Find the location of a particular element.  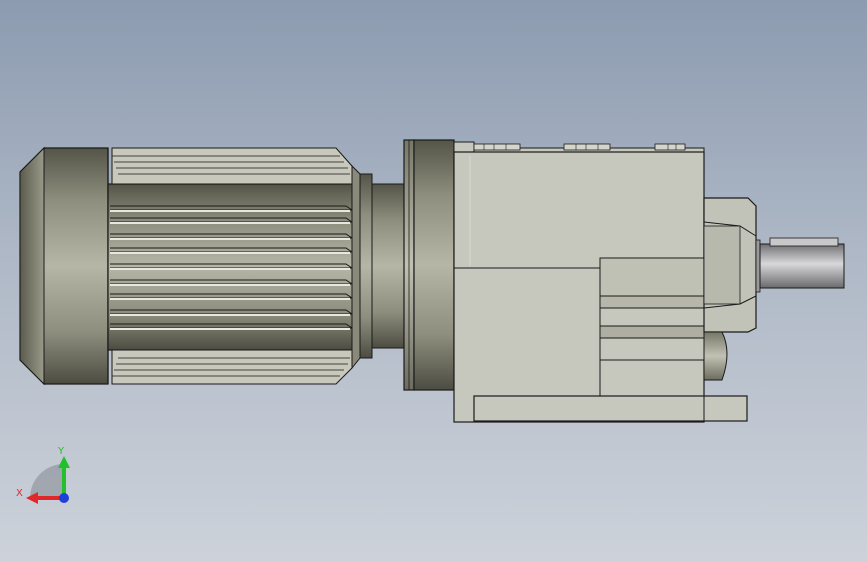

motor-body is located at coordinates (234, 266).